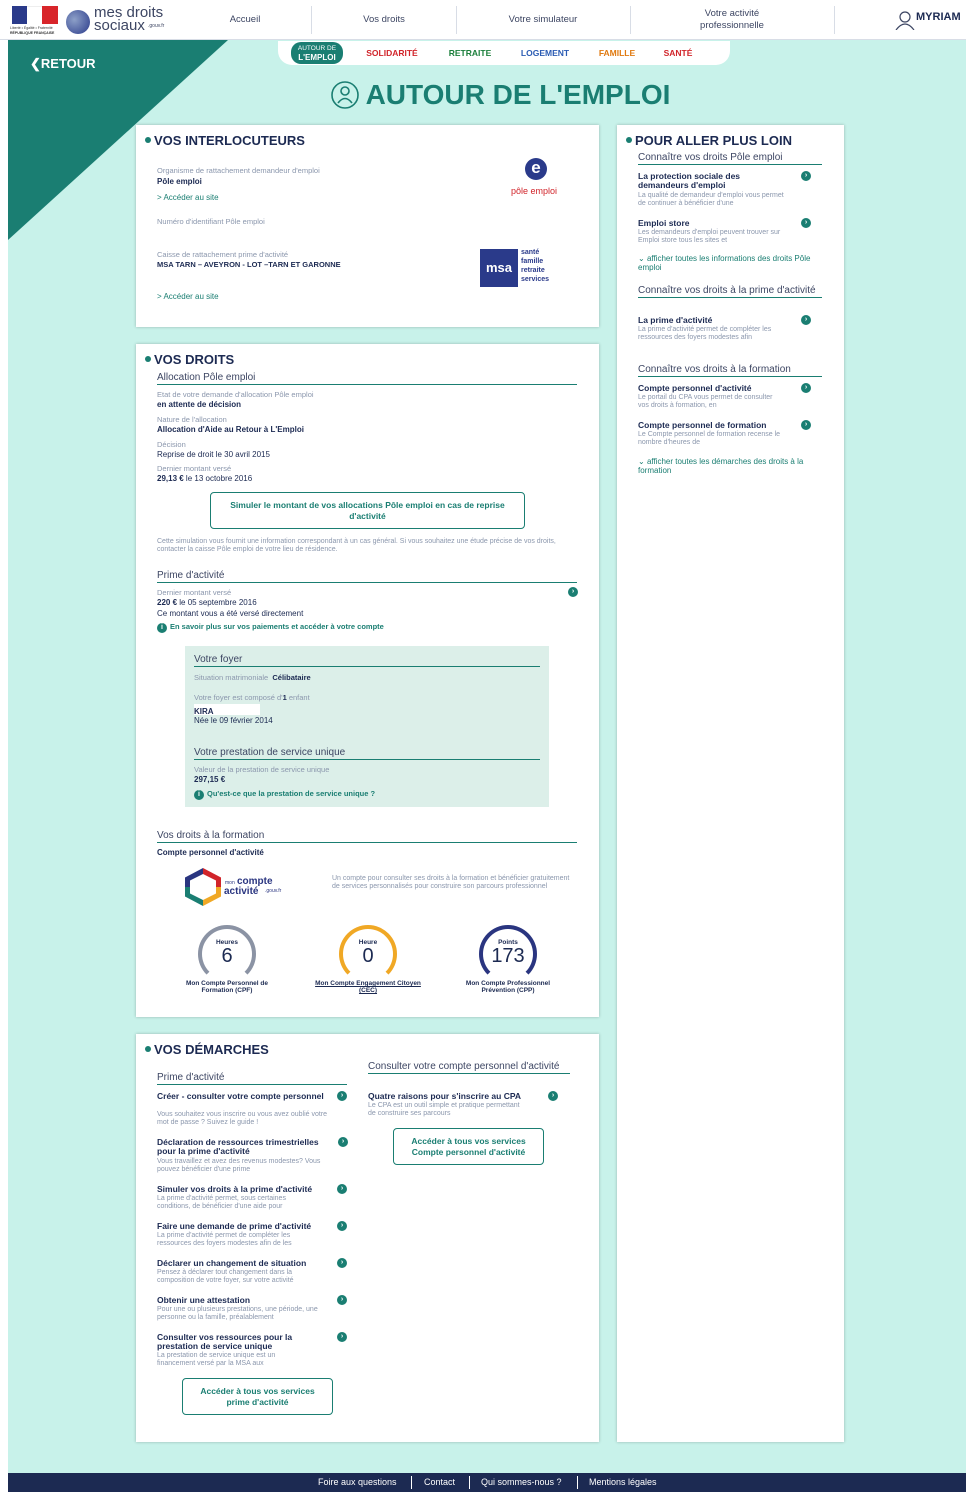 This screenshot has height=1492, width=966. What do you see at coordinates (678, 53) in the screenshot?
I see `subnav-sante: SANTÉ` at bounding box center [678, 53].